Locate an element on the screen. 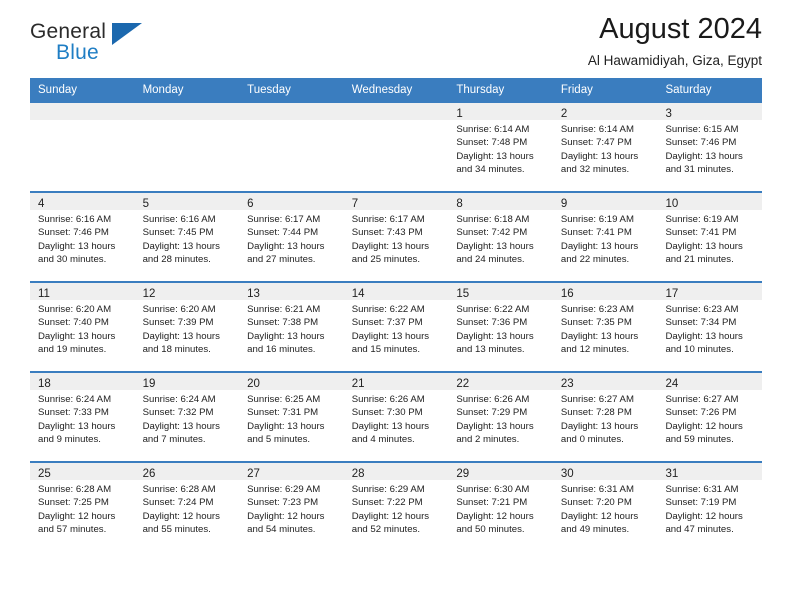 Image resolution: width=792 pixels, height=612 pixels. brand-name-bottom: Blue is located at coordinates (77, 52).